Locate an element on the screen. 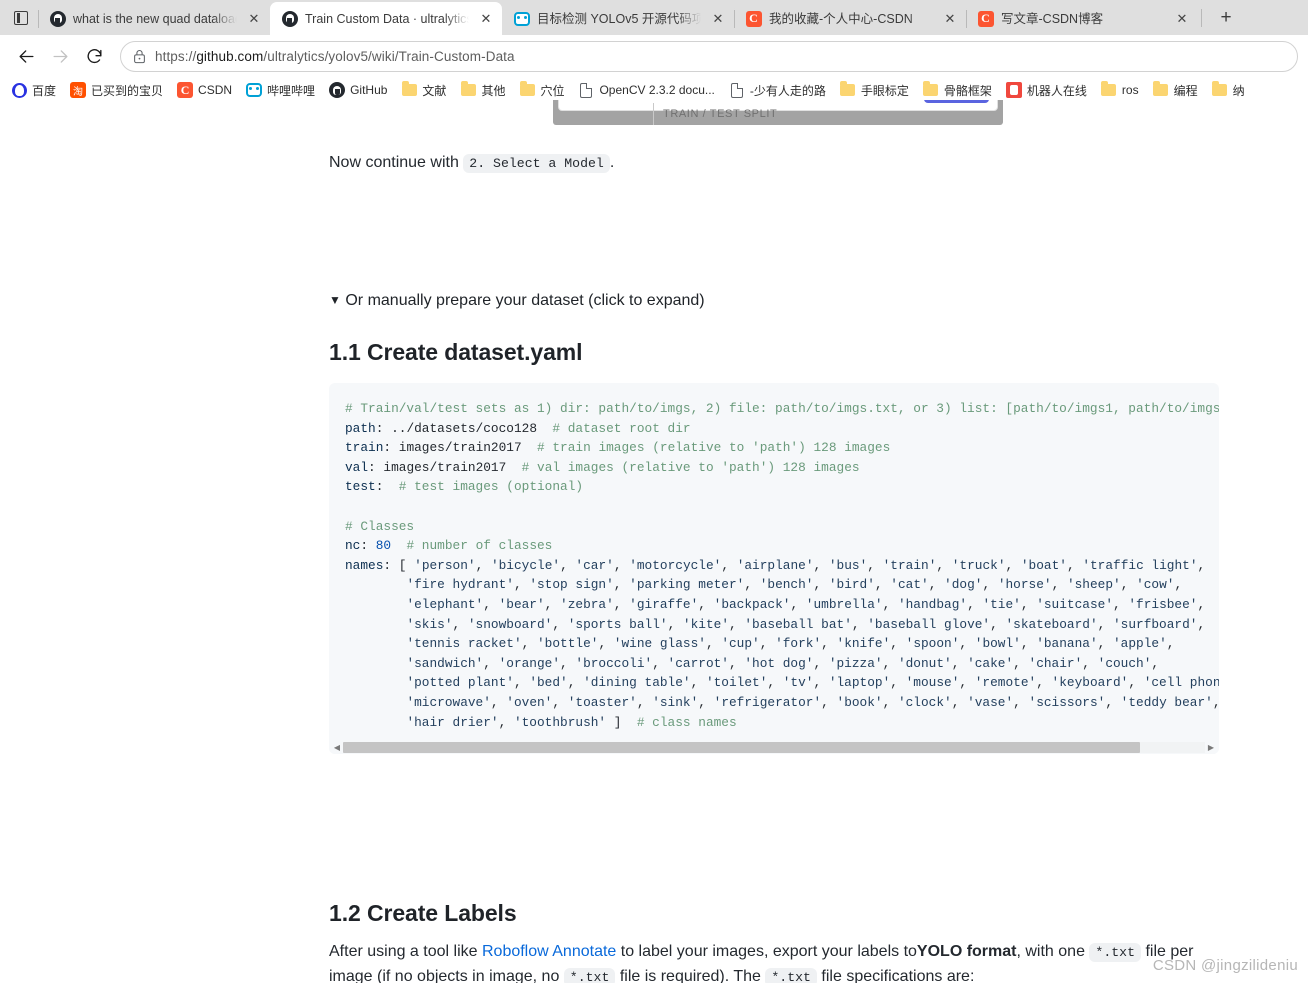 Image resolution: width=1308 pixels, height=983 pixels. roboflow-screenshot-fragment: TRAIN / TEST SPLIT is located at coordinates (778, 112).